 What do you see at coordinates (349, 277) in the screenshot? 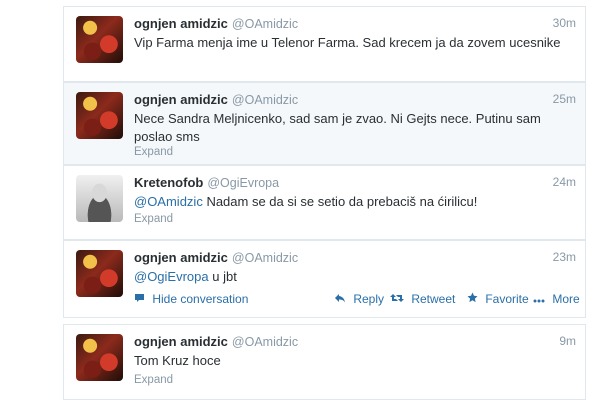
I see `tweet-text: @OgiEvropa u jbt` at bounding box center [349, 277].